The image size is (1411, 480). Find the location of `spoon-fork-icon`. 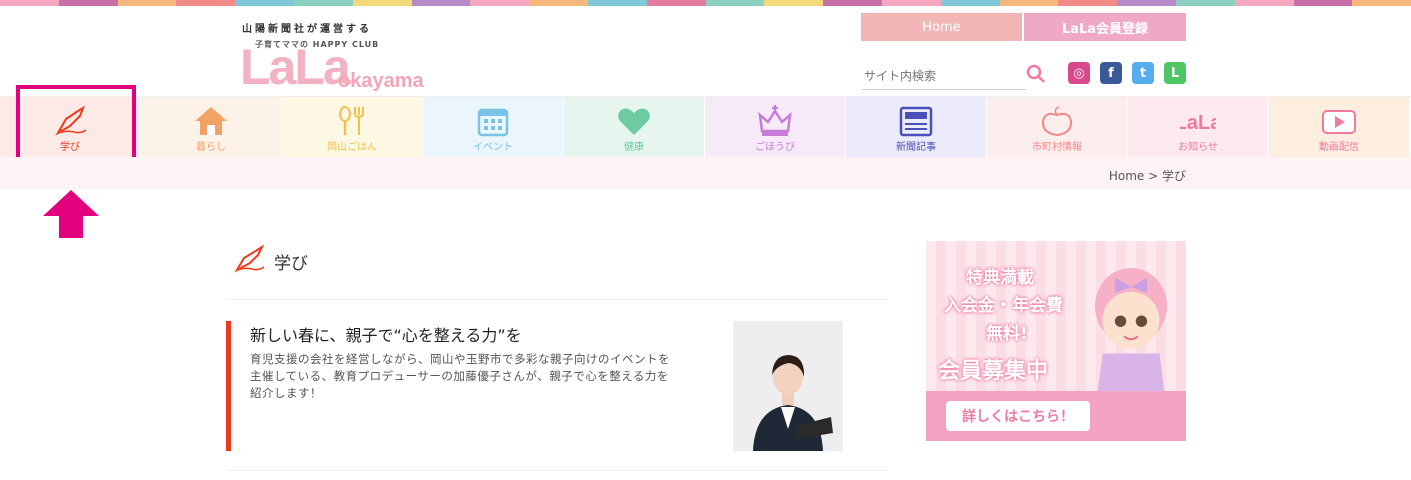

spoon-fork-icon is located at coordinates (351, 120).